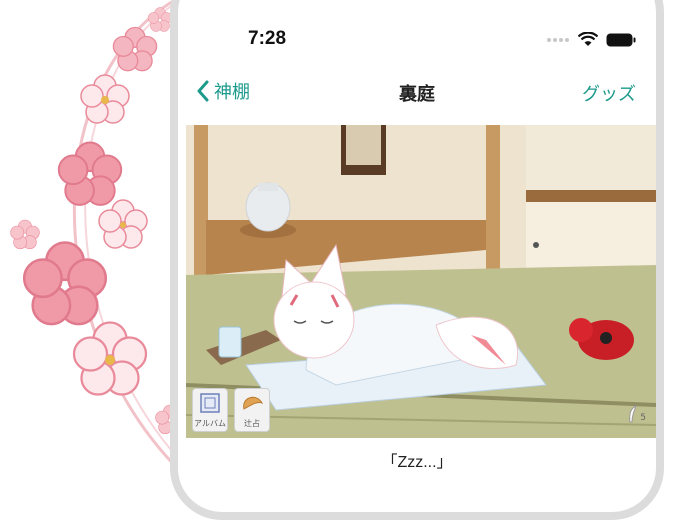 This screenshot has height=520, width=690. I want to click on feather-counter: 5, so click(637, 414).